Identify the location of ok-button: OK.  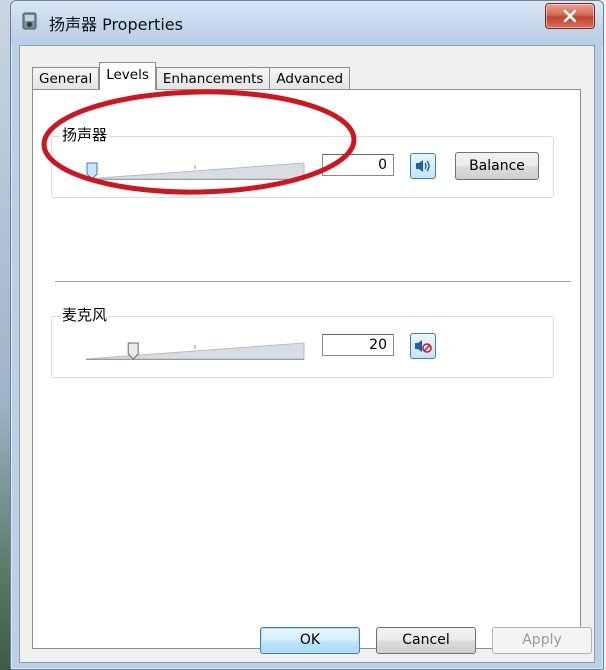
(310, 640).